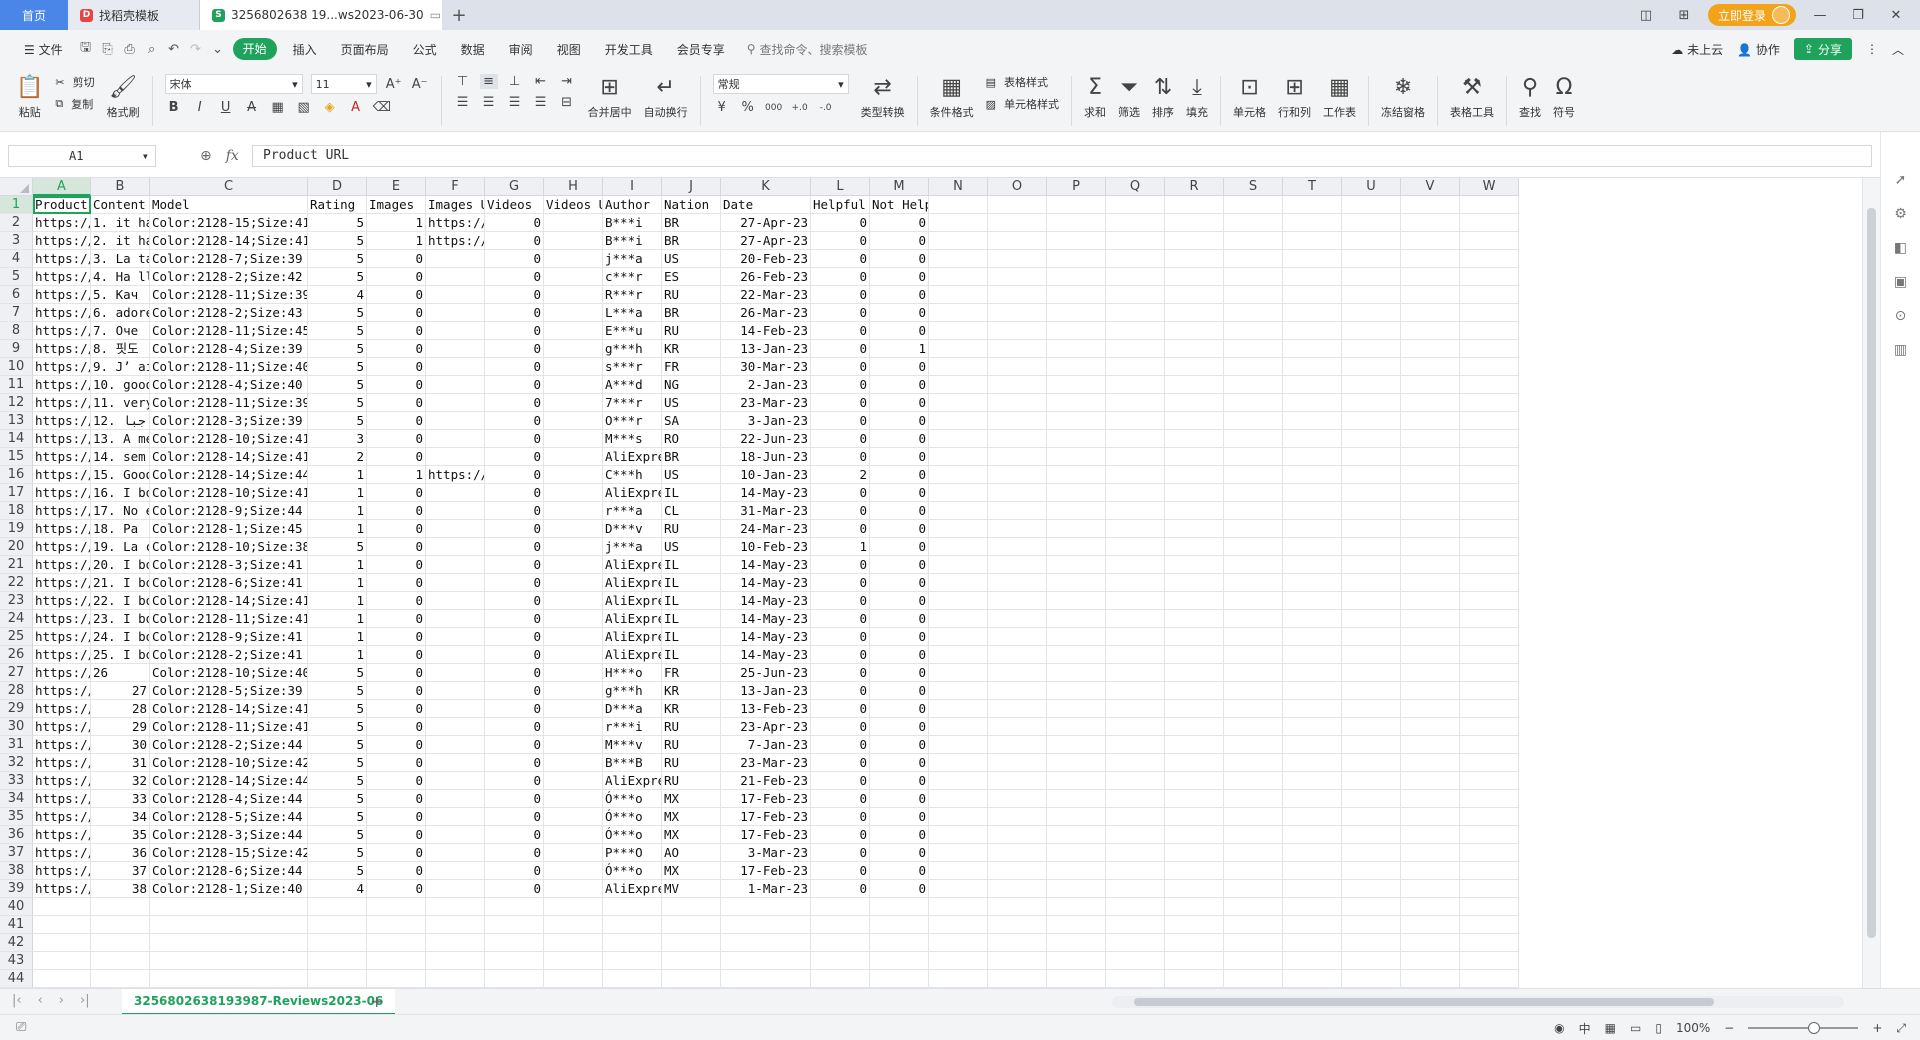  Describe the element at coordinates (1871, 573) in the screenshot. I see `vertical-scroll-thumb` at that location.